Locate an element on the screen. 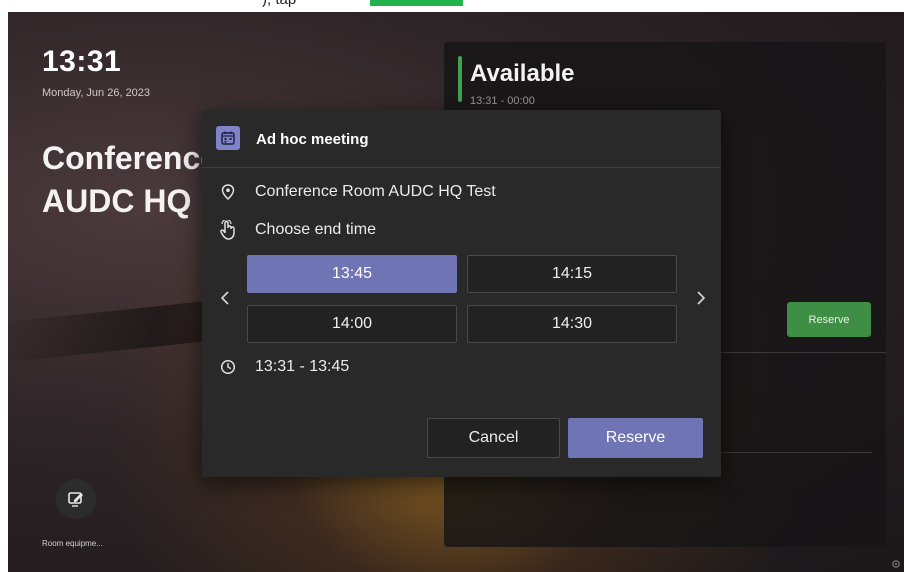  dialog-title: Ad hoc meeting is located at coordinates (312, 139).